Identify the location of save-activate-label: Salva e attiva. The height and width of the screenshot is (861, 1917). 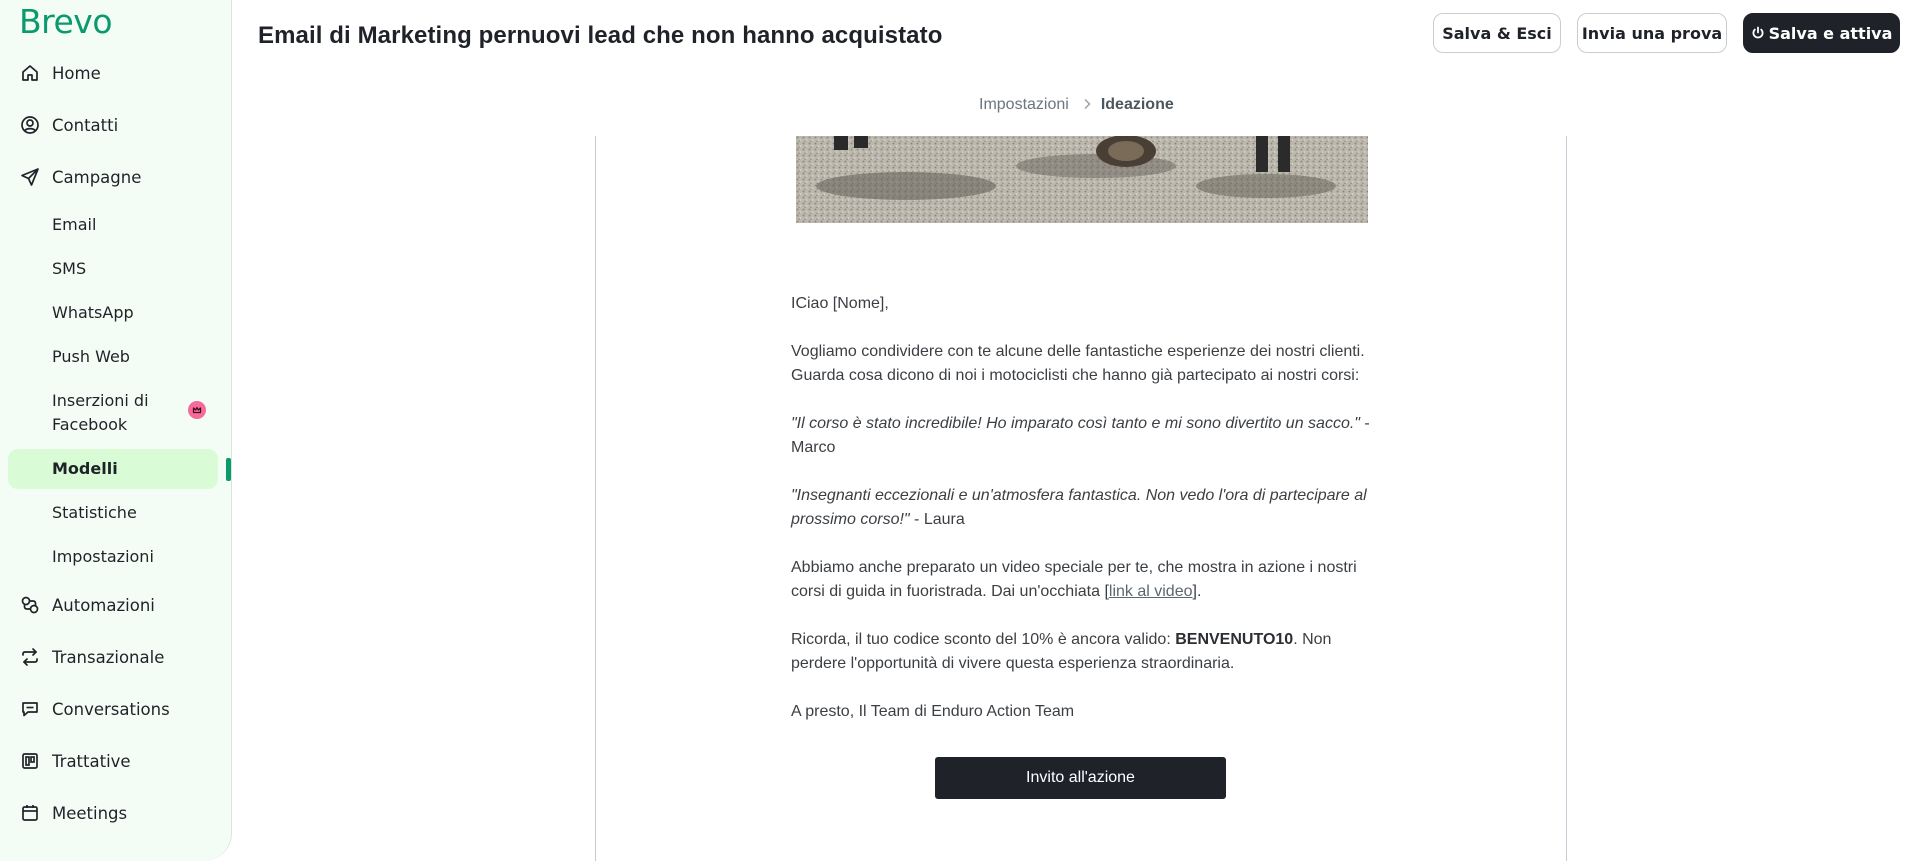
(1830, 33).